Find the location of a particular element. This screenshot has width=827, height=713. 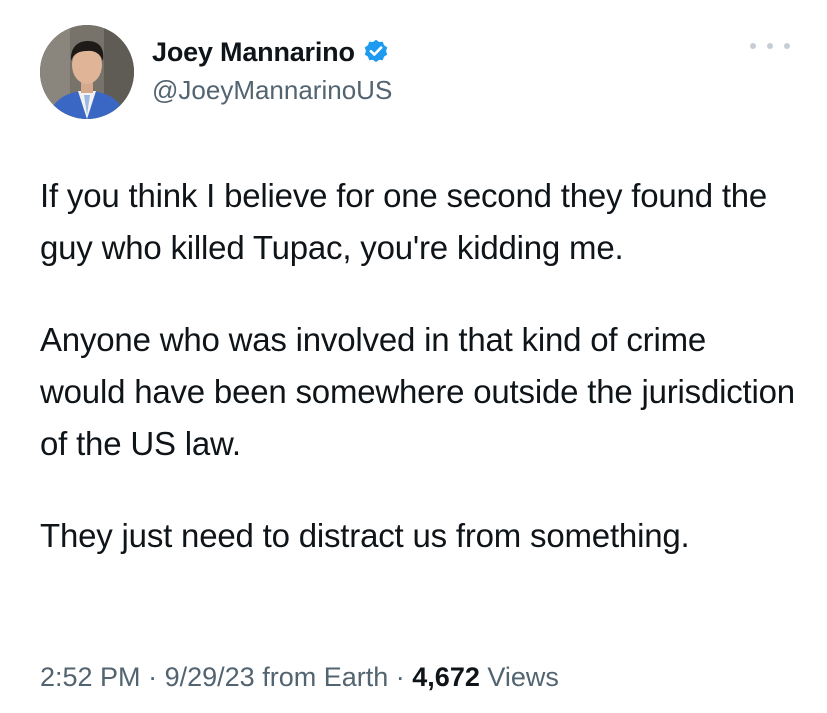

views-count: 4,672 is located at coordinates (446, 677).